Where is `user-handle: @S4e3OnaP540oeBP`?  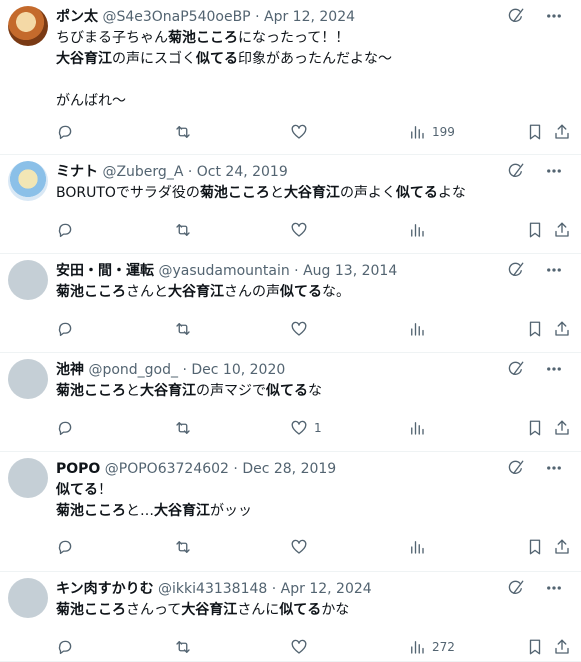
user-handle: @S4e3OnaP540oeBP is located at coordinates (176, 17).